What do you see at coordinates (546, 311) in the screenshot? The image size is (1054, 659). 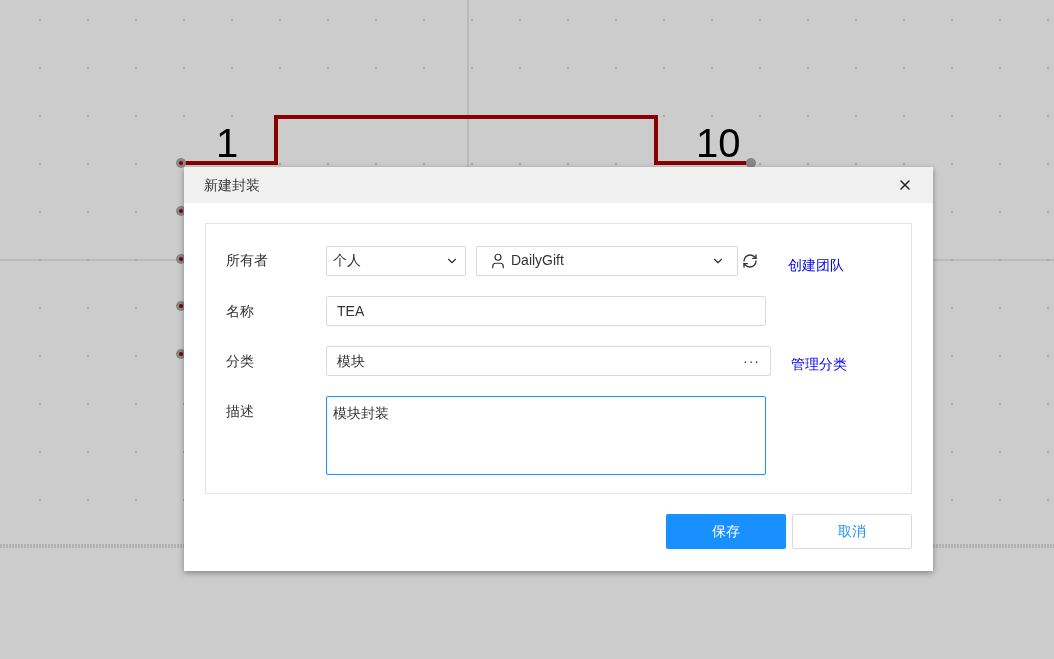 I see `name-input: TEA` at bounding box center [546, 311].